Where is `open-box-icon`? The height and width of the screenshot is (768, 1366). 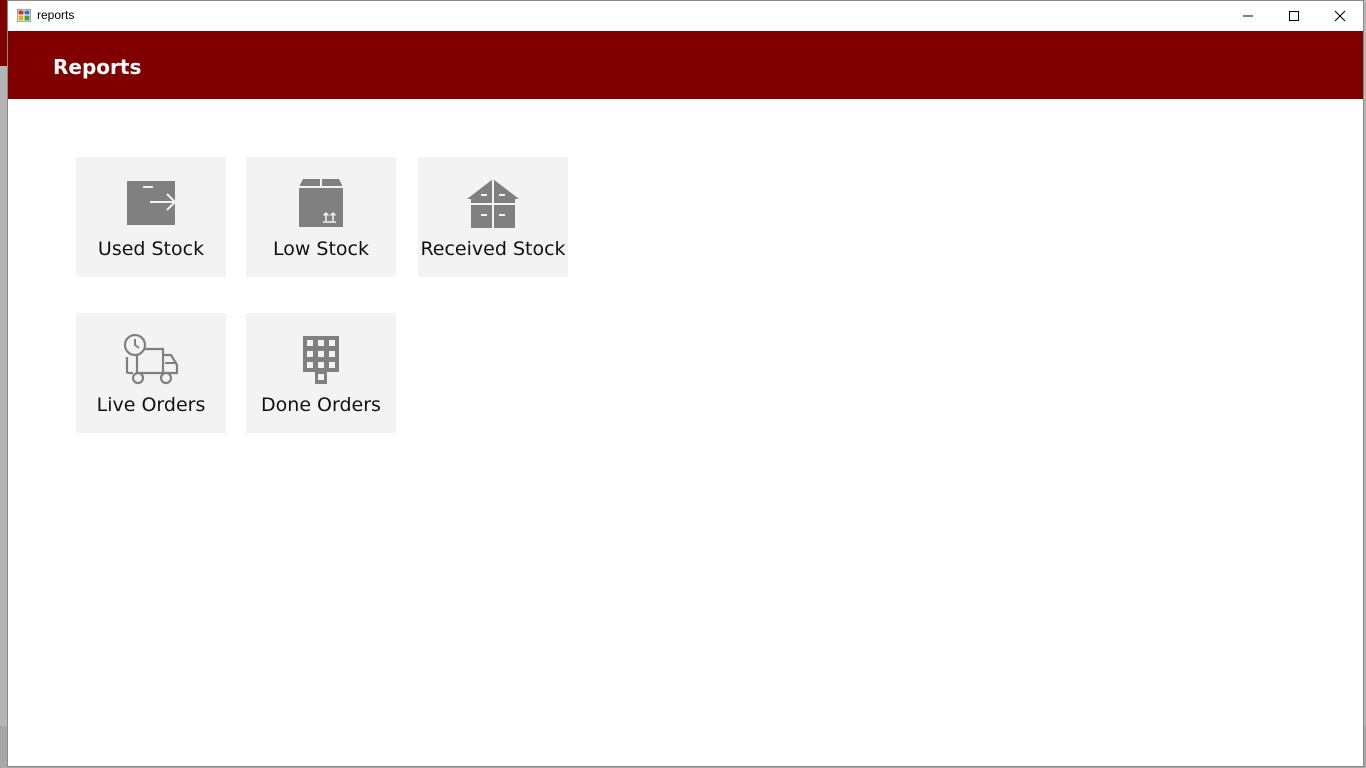 open-box-icon is located at coordinates (493, 203).